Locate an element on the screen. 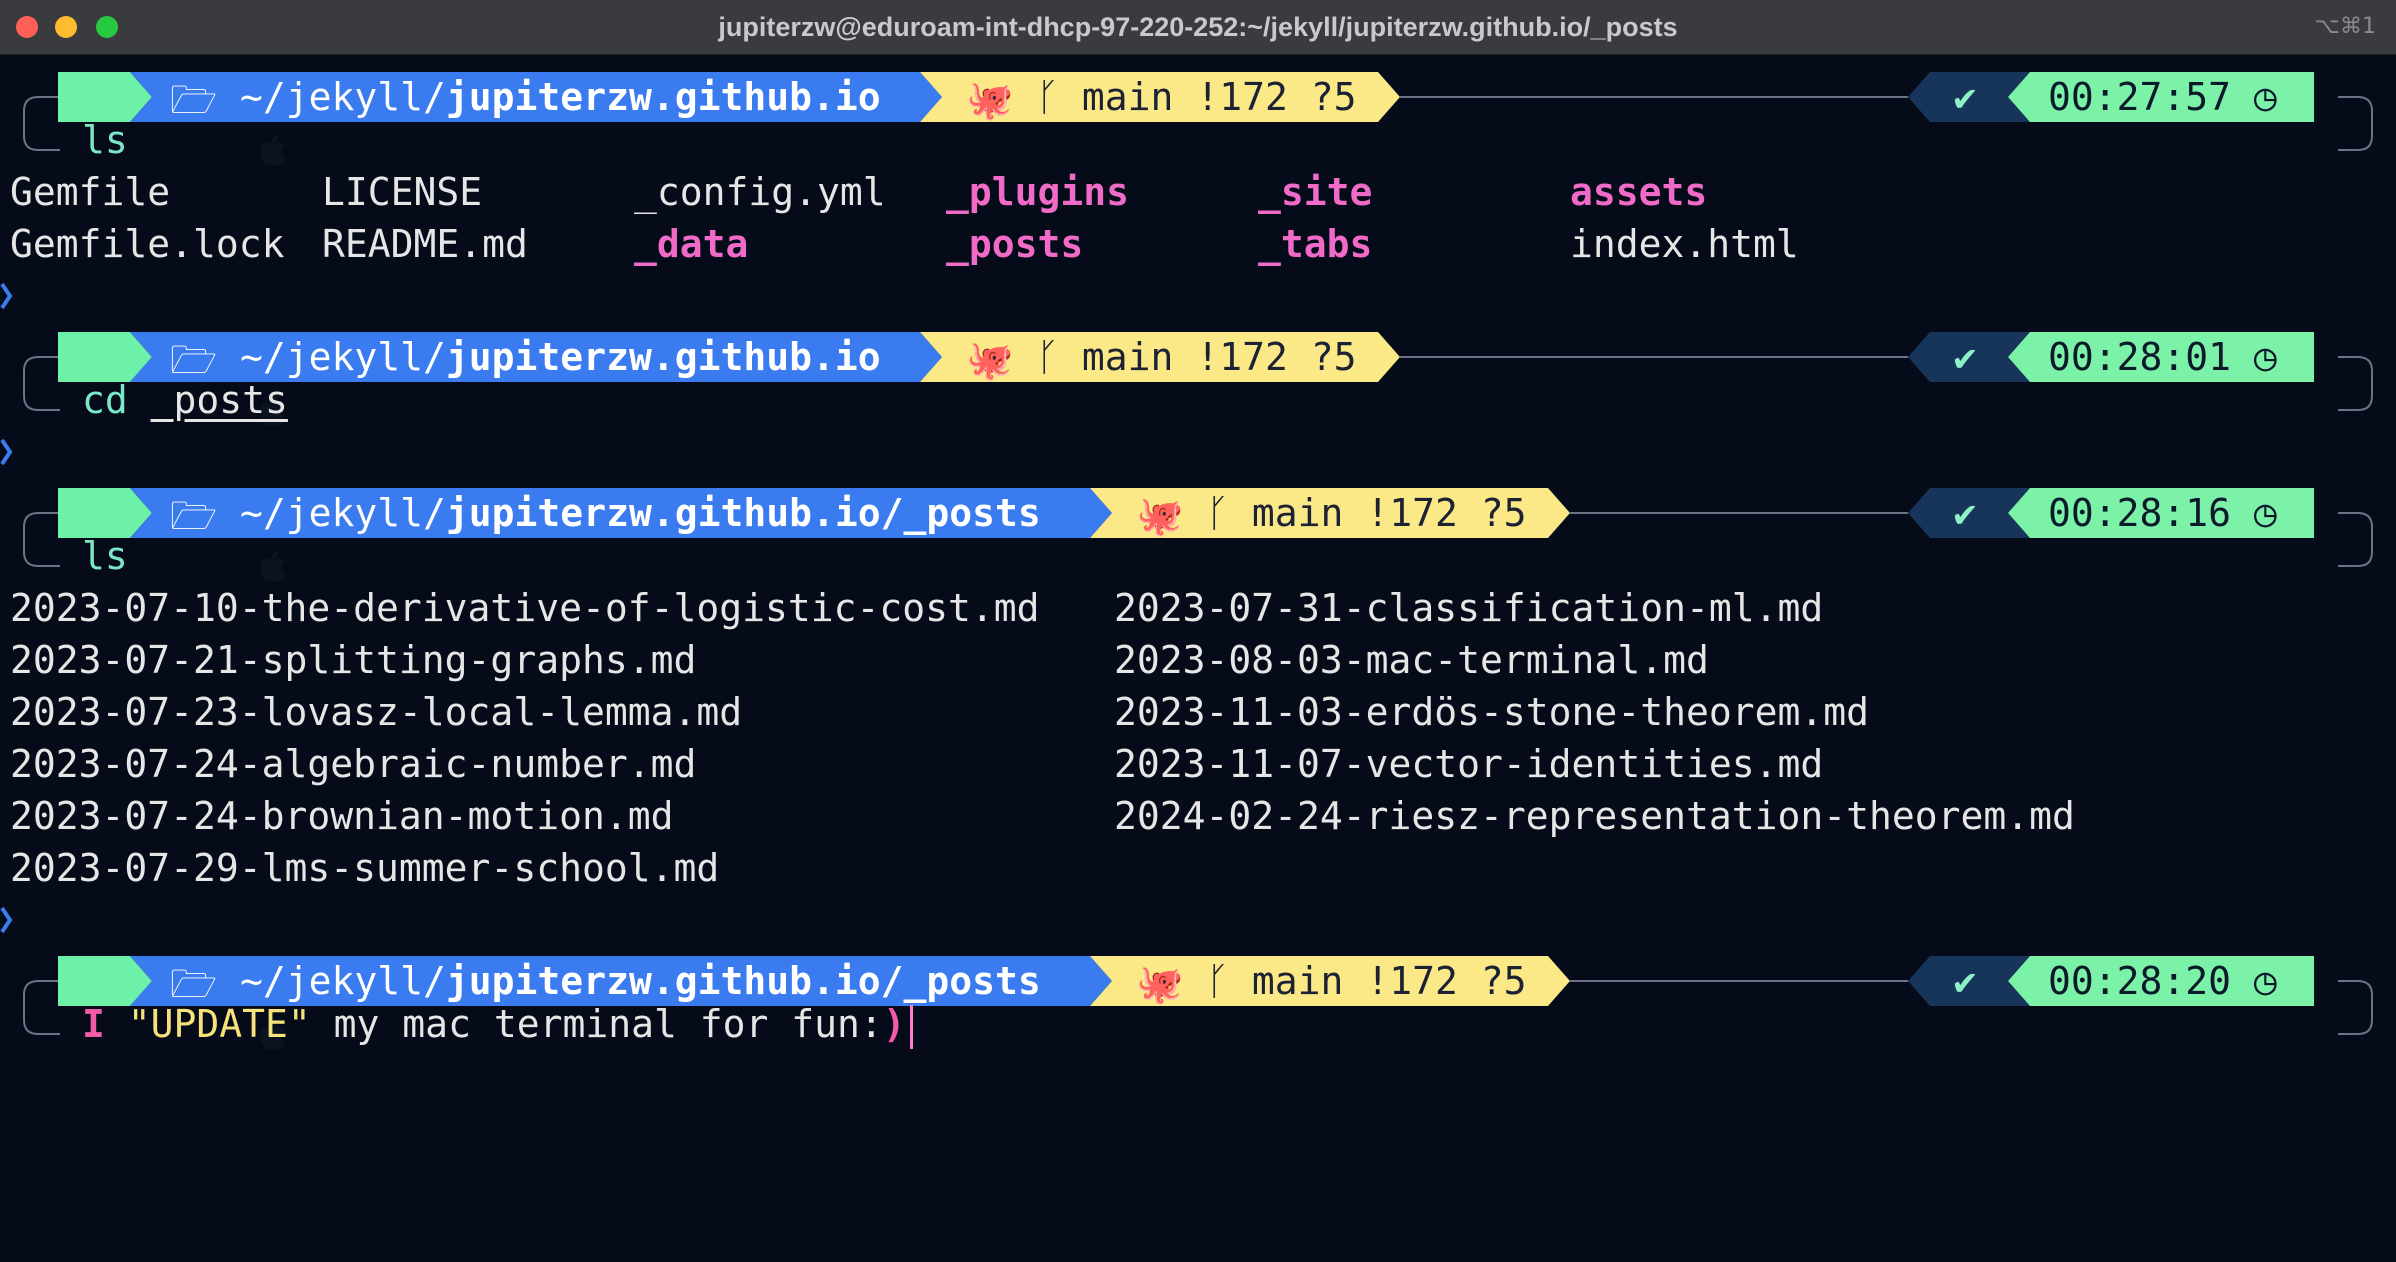 The width and height of the screenshot is (2396, 1262). list-item: 2023-07-23-lovasz-local-lemma.md is located at coordinates (376, 712).